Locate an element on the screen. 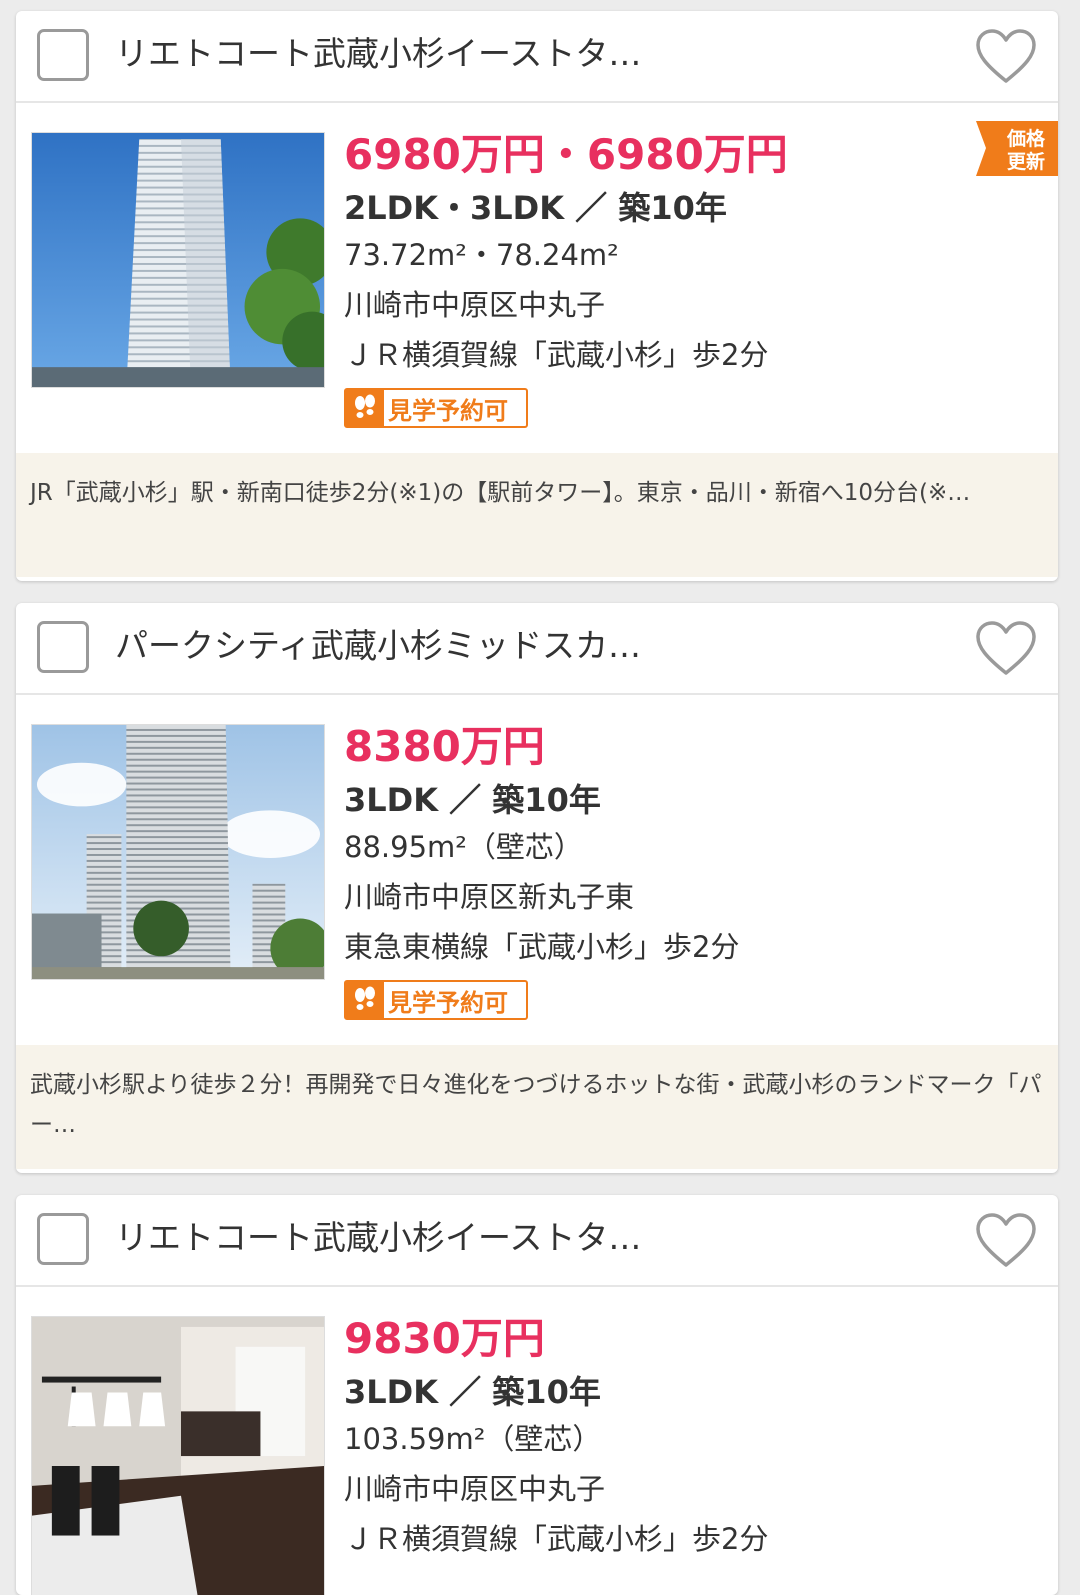 The image size is (1080, 1595). listing-area: 88.95m²（壁芯） is located at coordinates (463, 847).